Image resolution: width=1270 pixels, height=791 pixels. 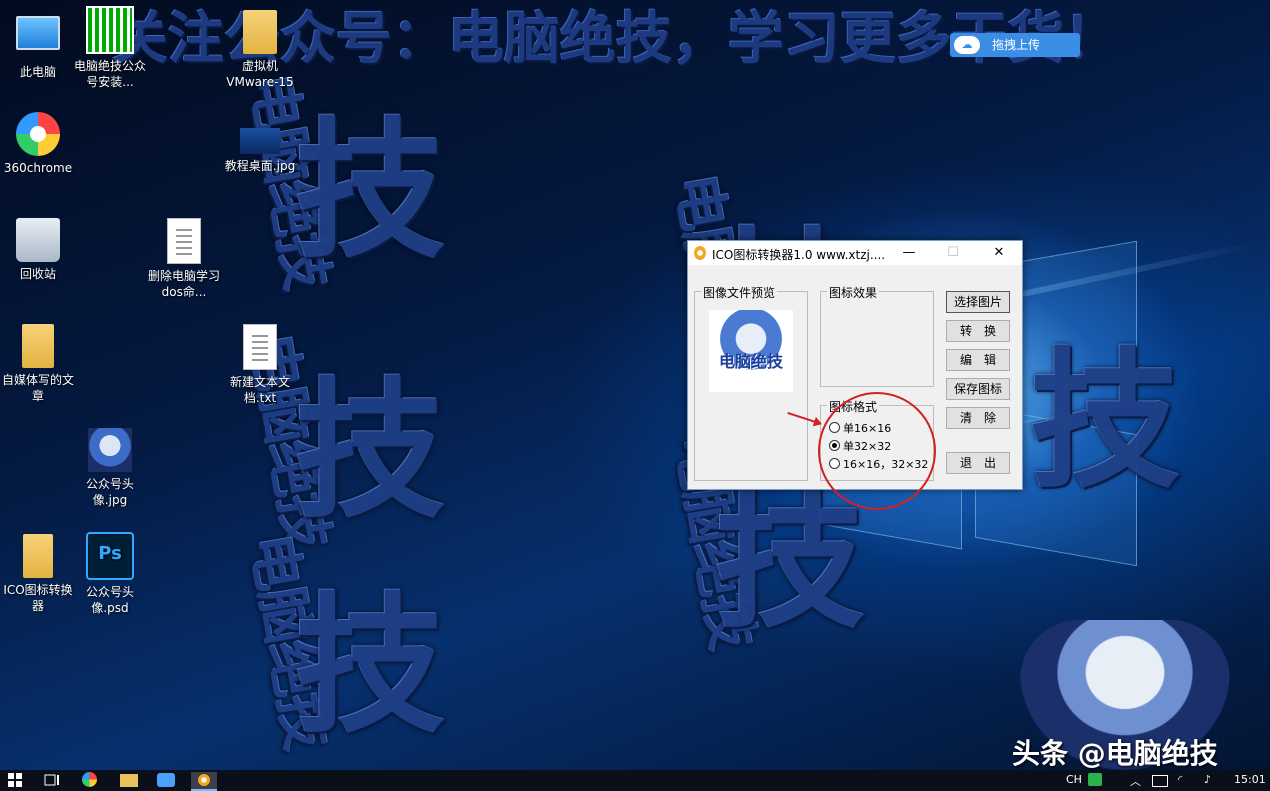 I want to click on desktop-icon-articles-folder: 自媒体写的文章, so click(x=38, y=364).